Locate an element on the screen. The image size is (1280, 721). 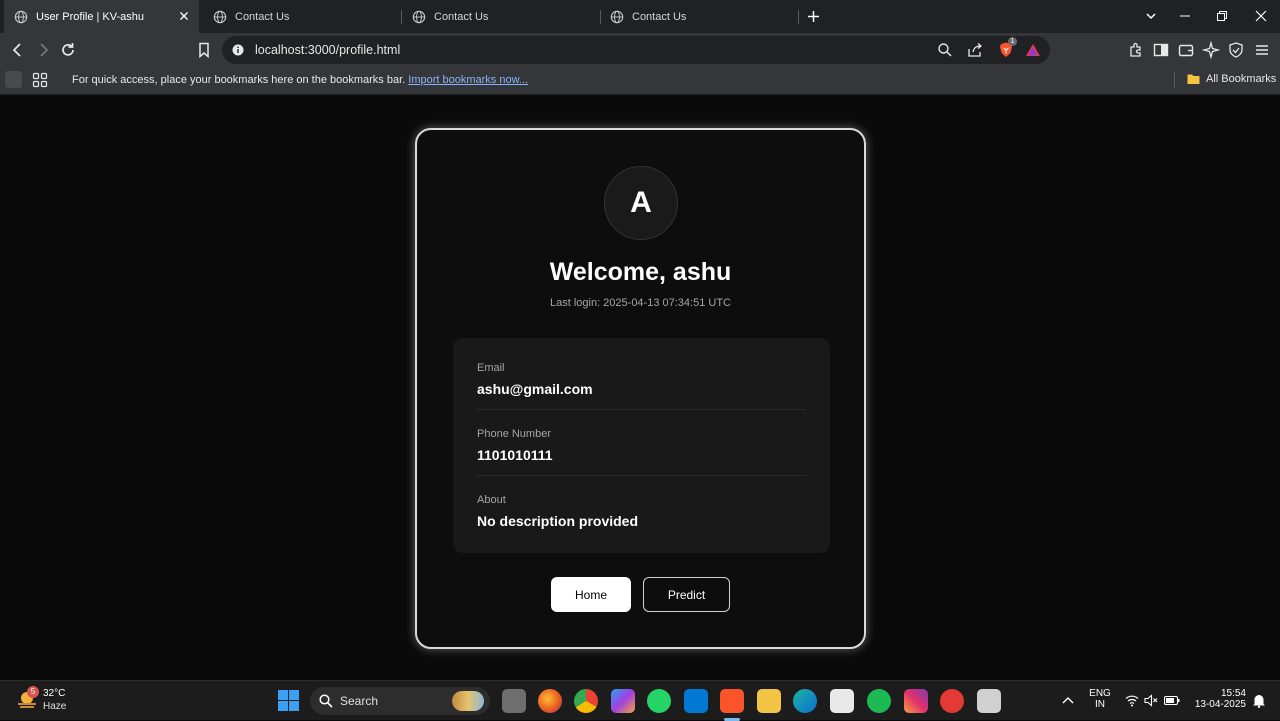
apps-grid-icon is located at coordinates (40, 80).